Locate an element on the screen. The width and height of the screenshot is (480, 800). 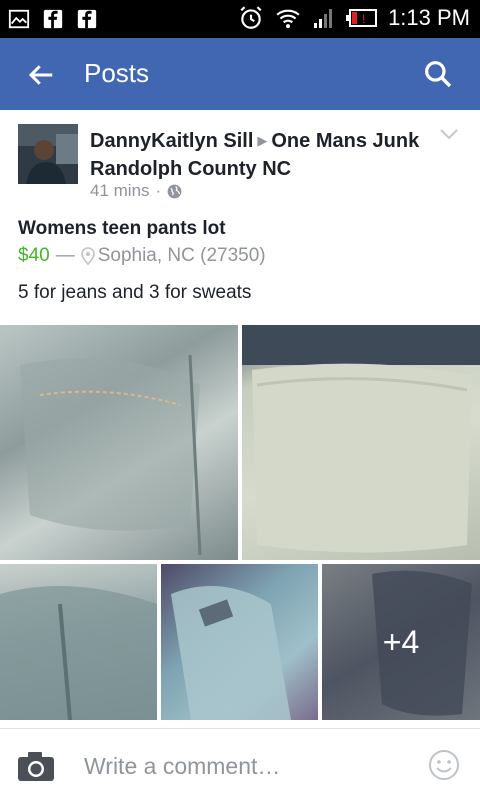
photo-jeans-pair is located at coordinates (78, 642).